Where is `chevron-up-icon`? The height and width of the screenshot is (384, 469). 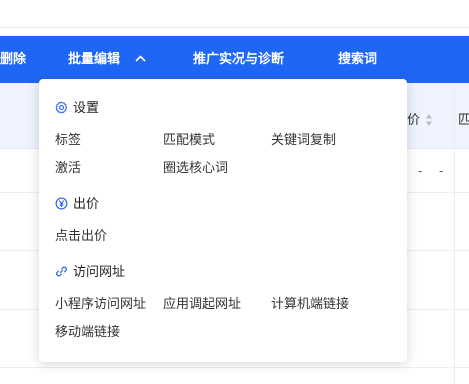 chevron-up-icon is located at coordinates (140, 58).